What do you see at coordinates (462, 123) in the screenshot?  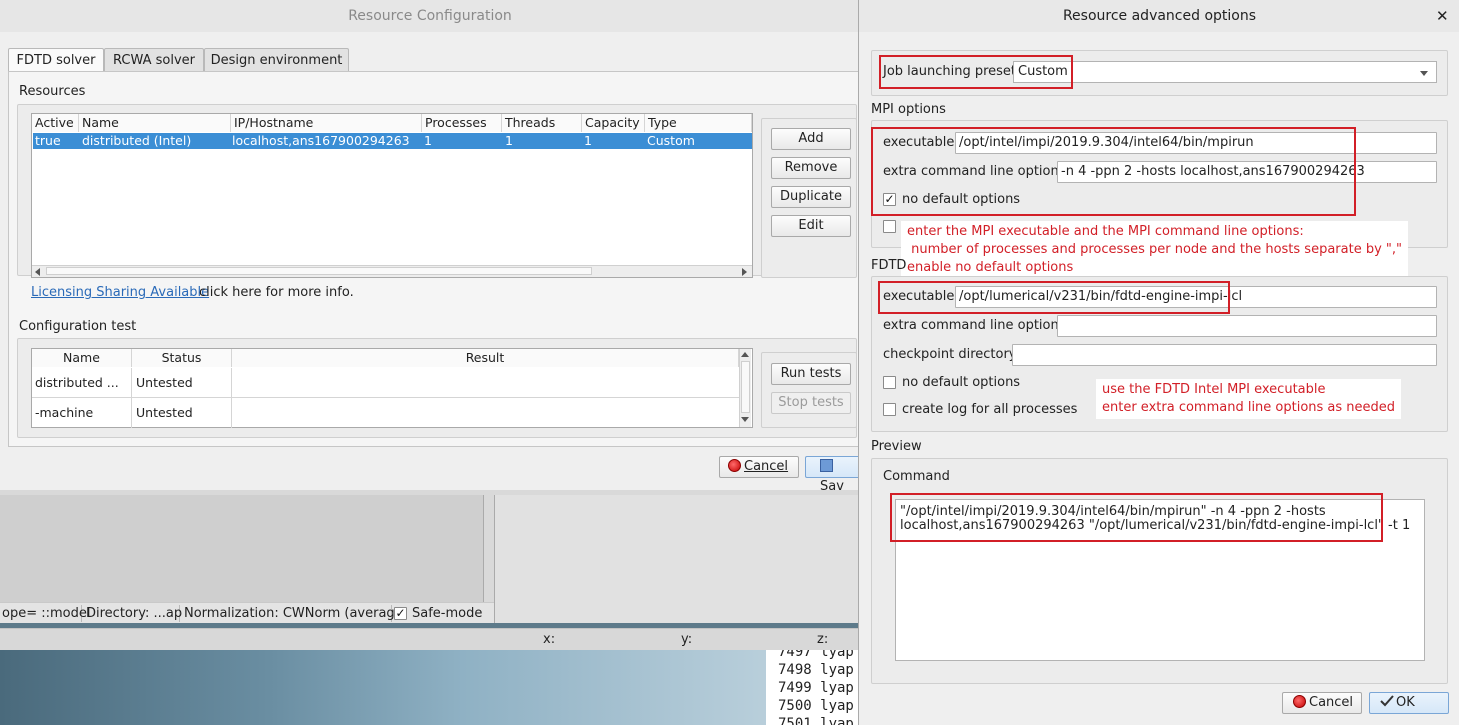 I see `column-header-processes: Processes` at bounding box center [462, 123].